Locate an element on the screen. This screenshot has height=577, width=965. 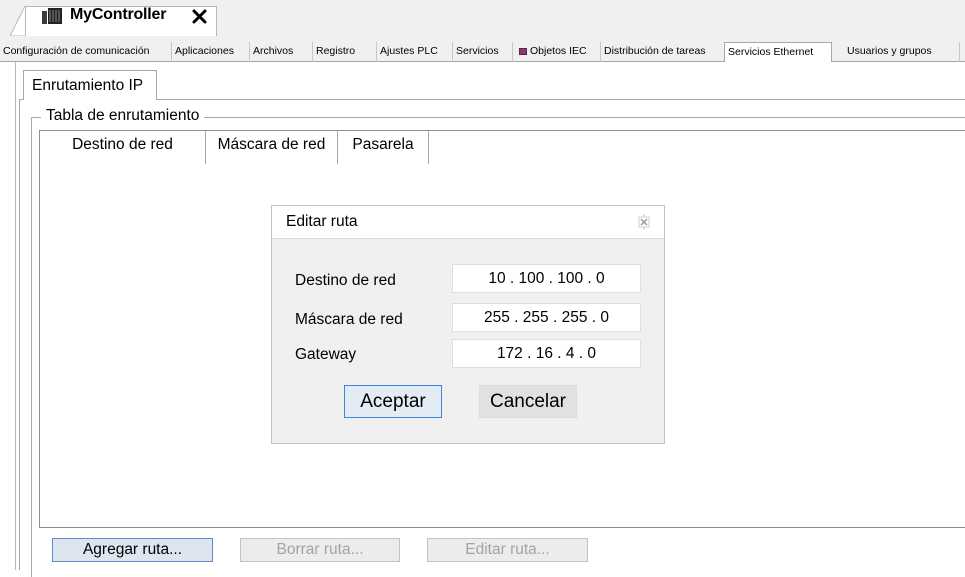
tab-label: Configuración de comunicación is located at coordinates (76, 51).